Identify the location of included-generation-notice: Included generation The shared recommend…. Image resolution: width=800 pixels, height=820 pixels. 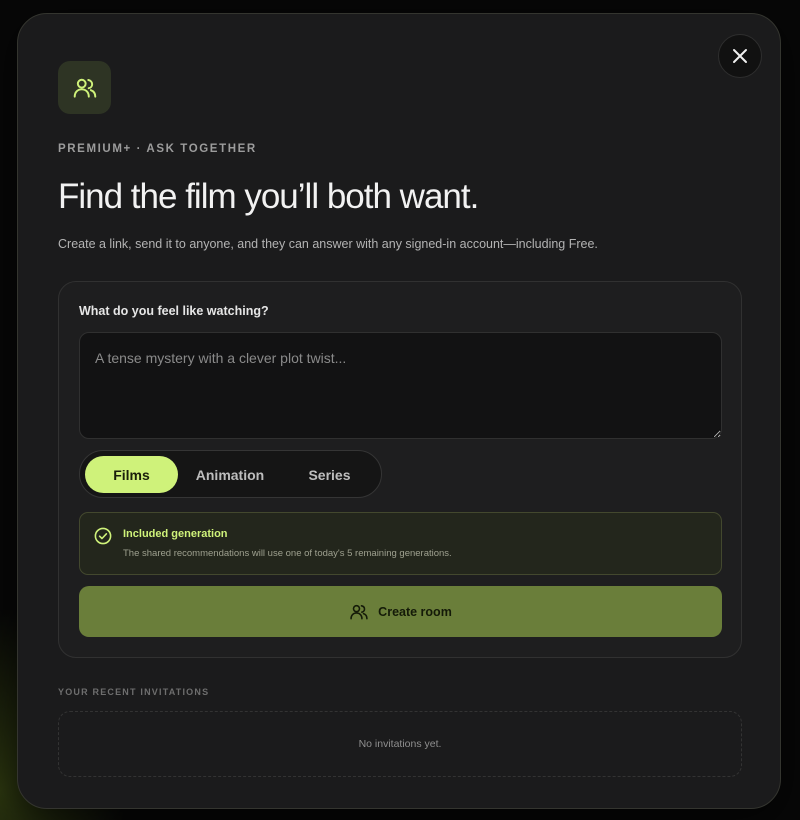
(400, 543).